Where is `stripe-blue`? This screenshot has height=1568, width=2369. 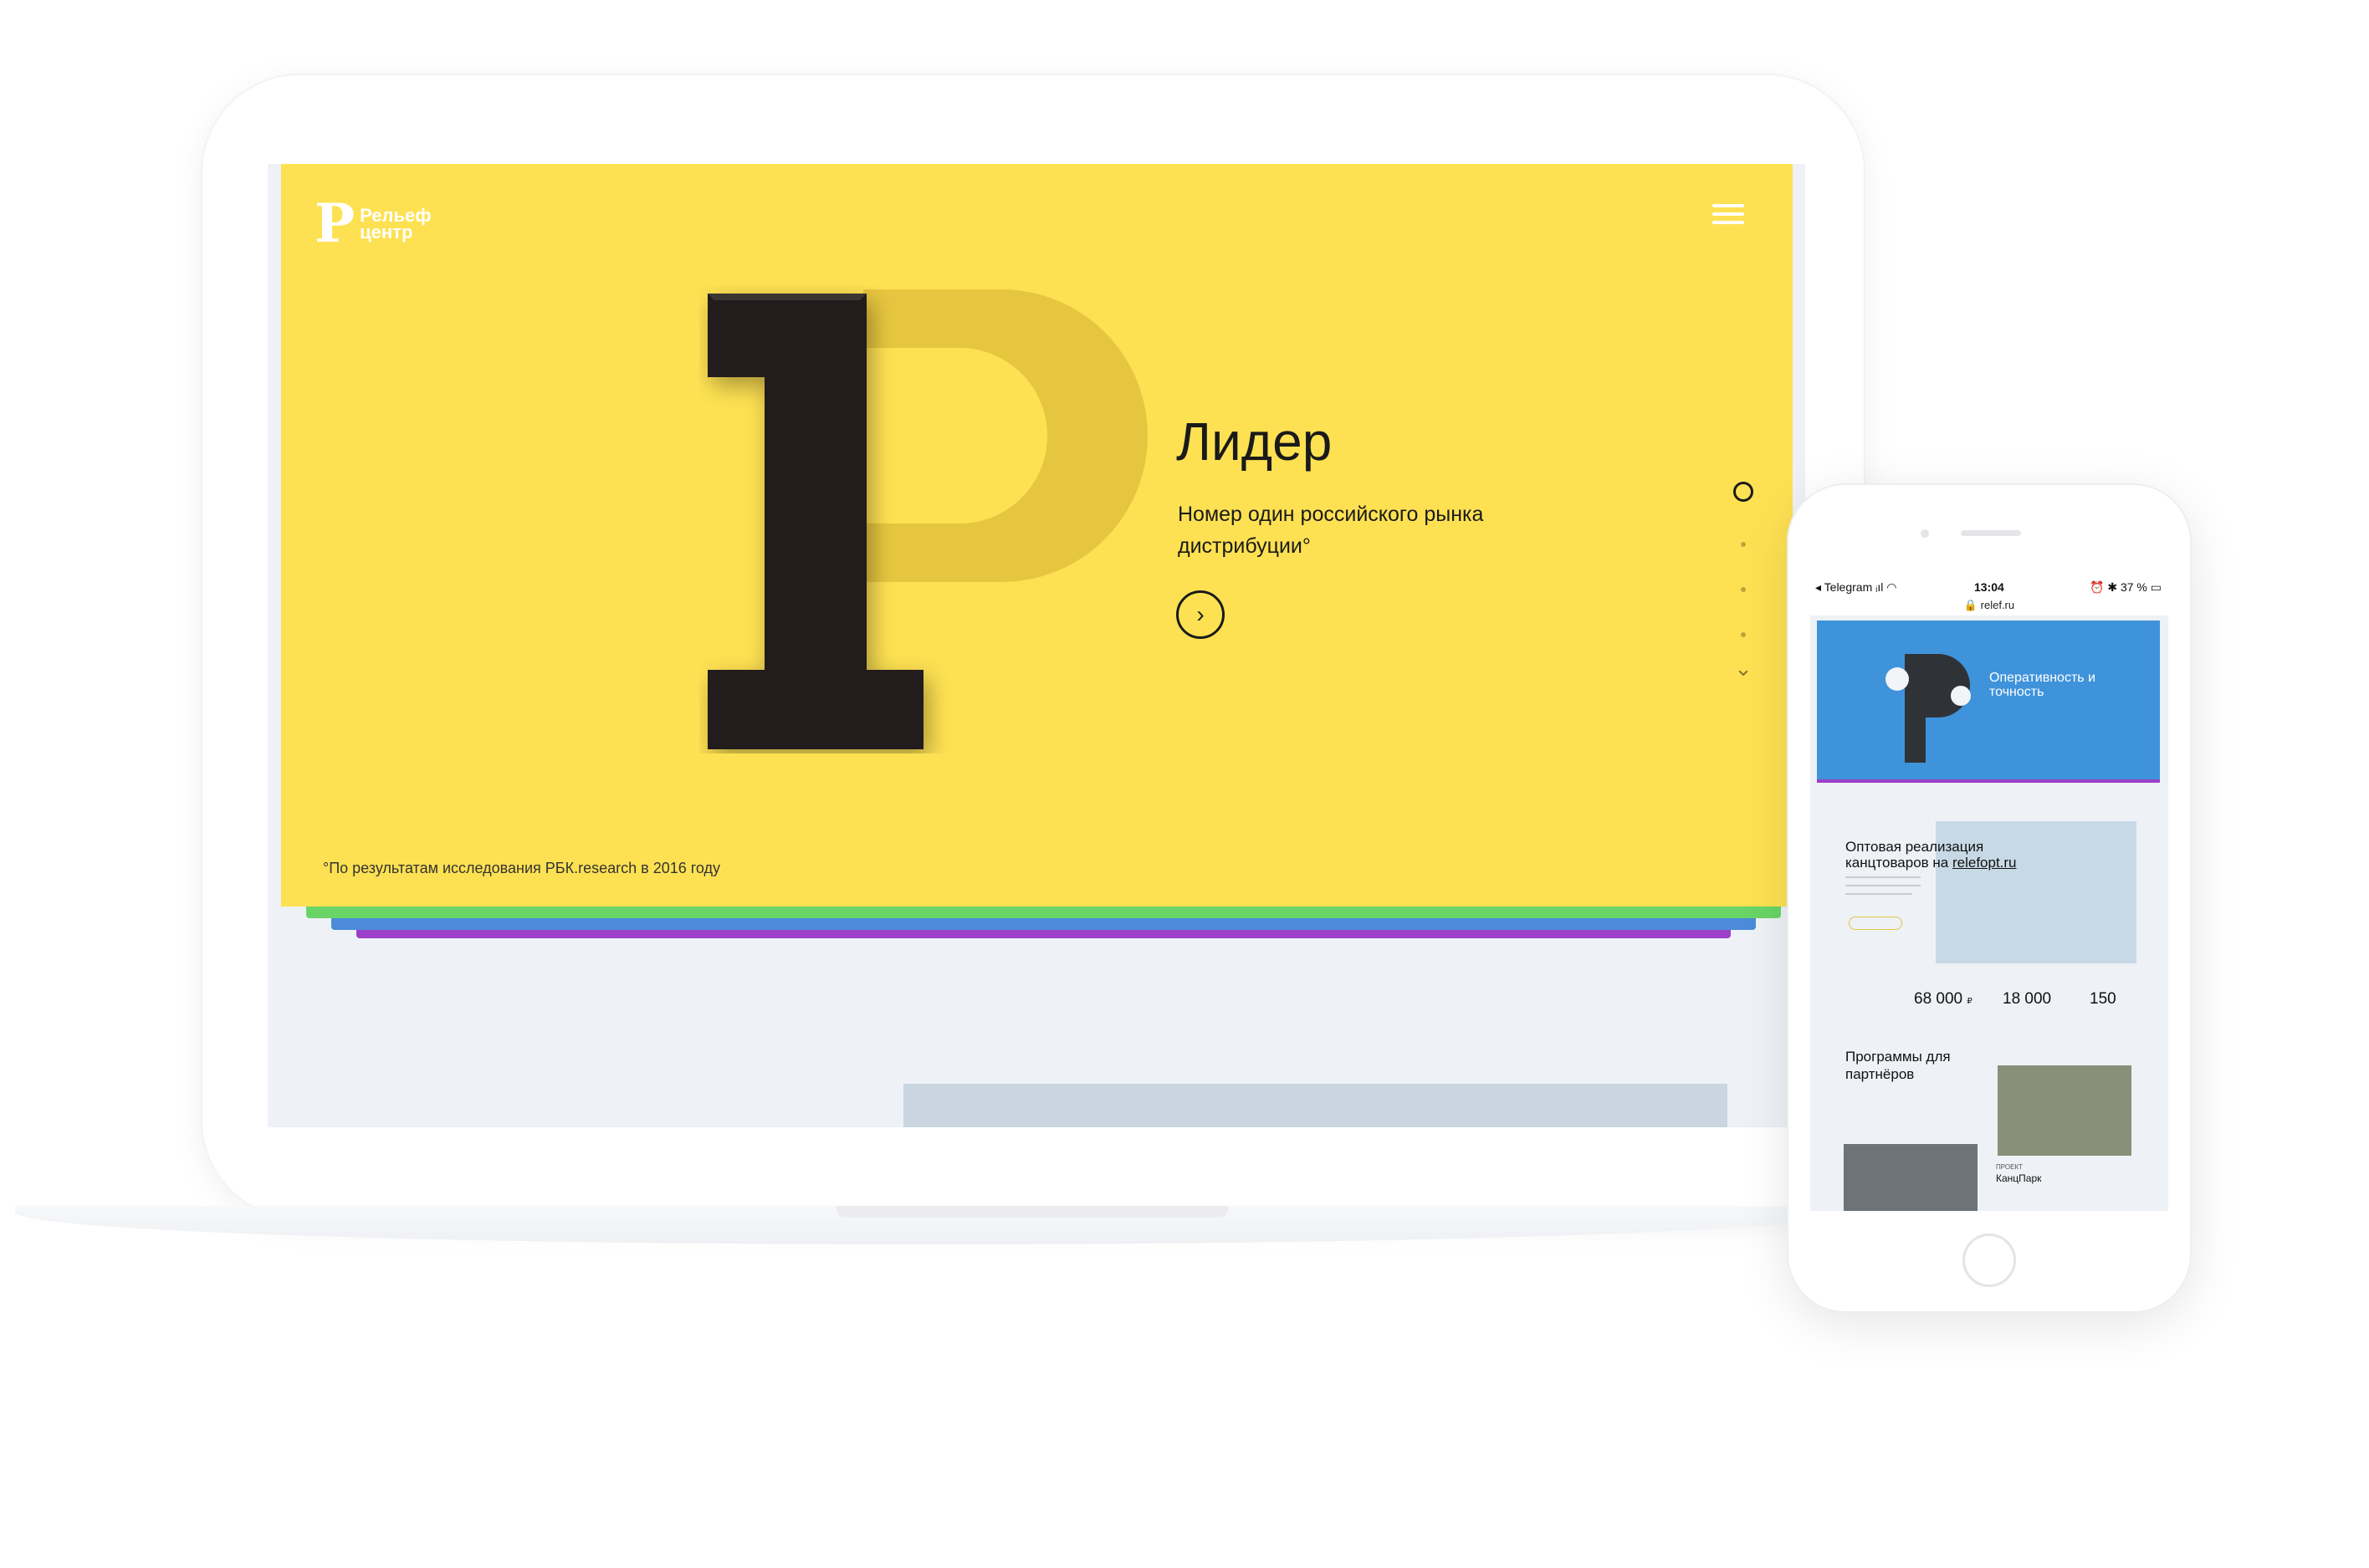
stripe-blue is located at coordinates (1043, 924).